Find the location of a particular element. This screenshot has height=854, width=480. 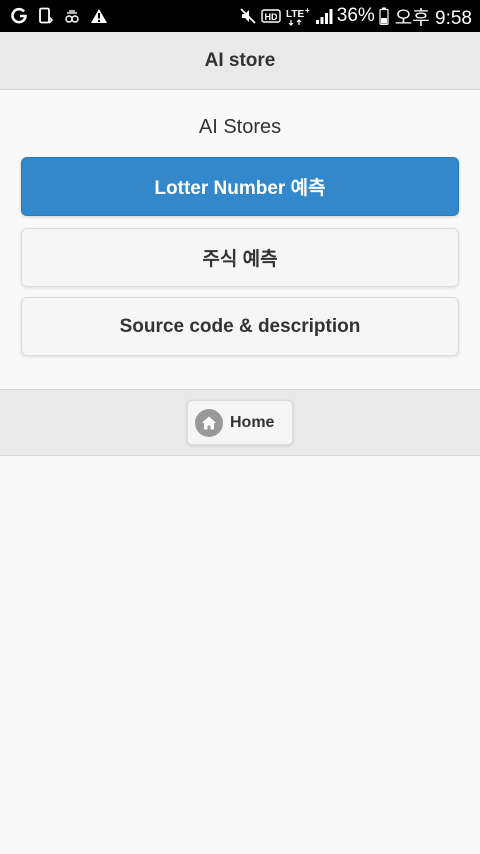

lte-plus-icon: LTE + is located at coordinates (298, 16).